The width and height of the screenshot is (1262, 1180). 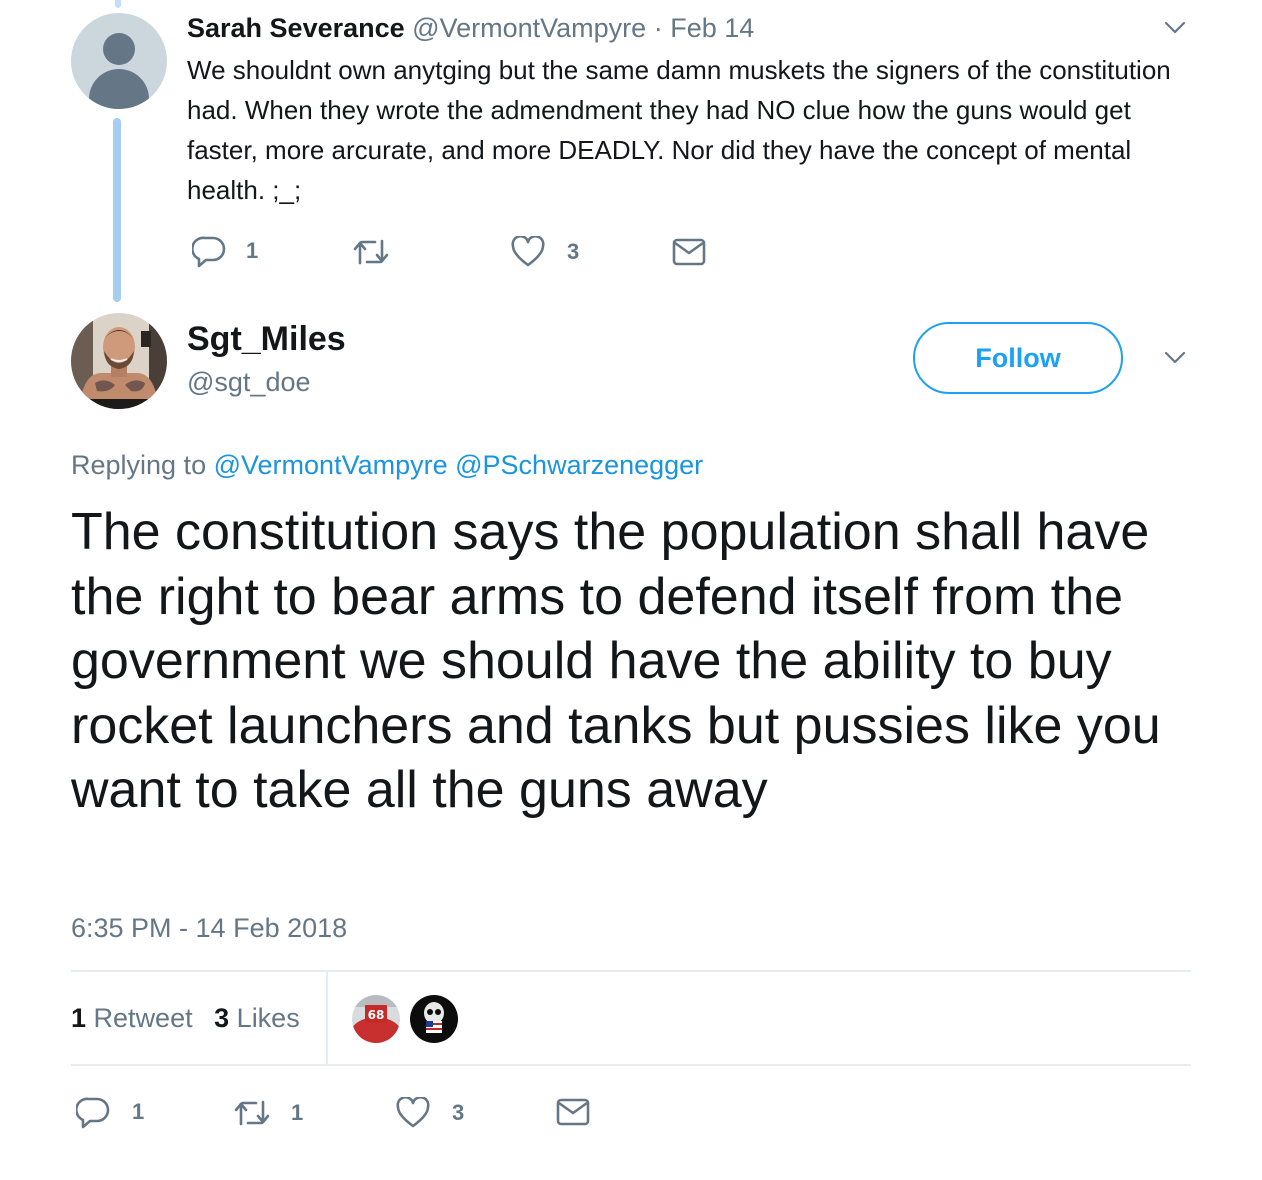 I want to click on tweet-timestamp: 6:35 PM - 14 Feb 2018, so click(x=209, y=928).